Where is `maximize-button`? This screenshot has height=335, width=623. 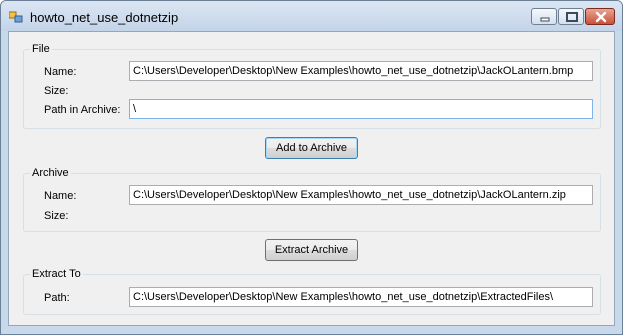
maximize-button is located at coordinates (571, 16).